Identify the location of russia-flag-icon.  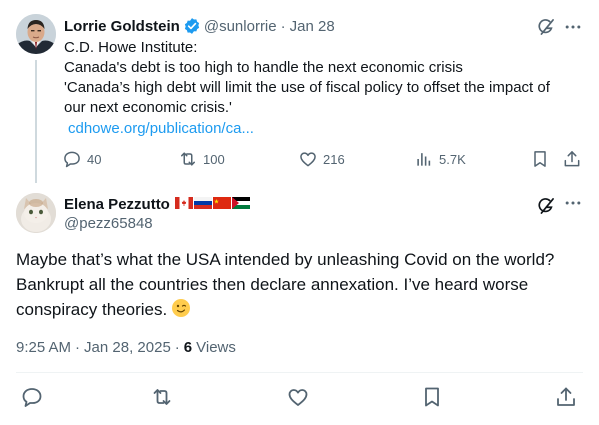
(202, 204).